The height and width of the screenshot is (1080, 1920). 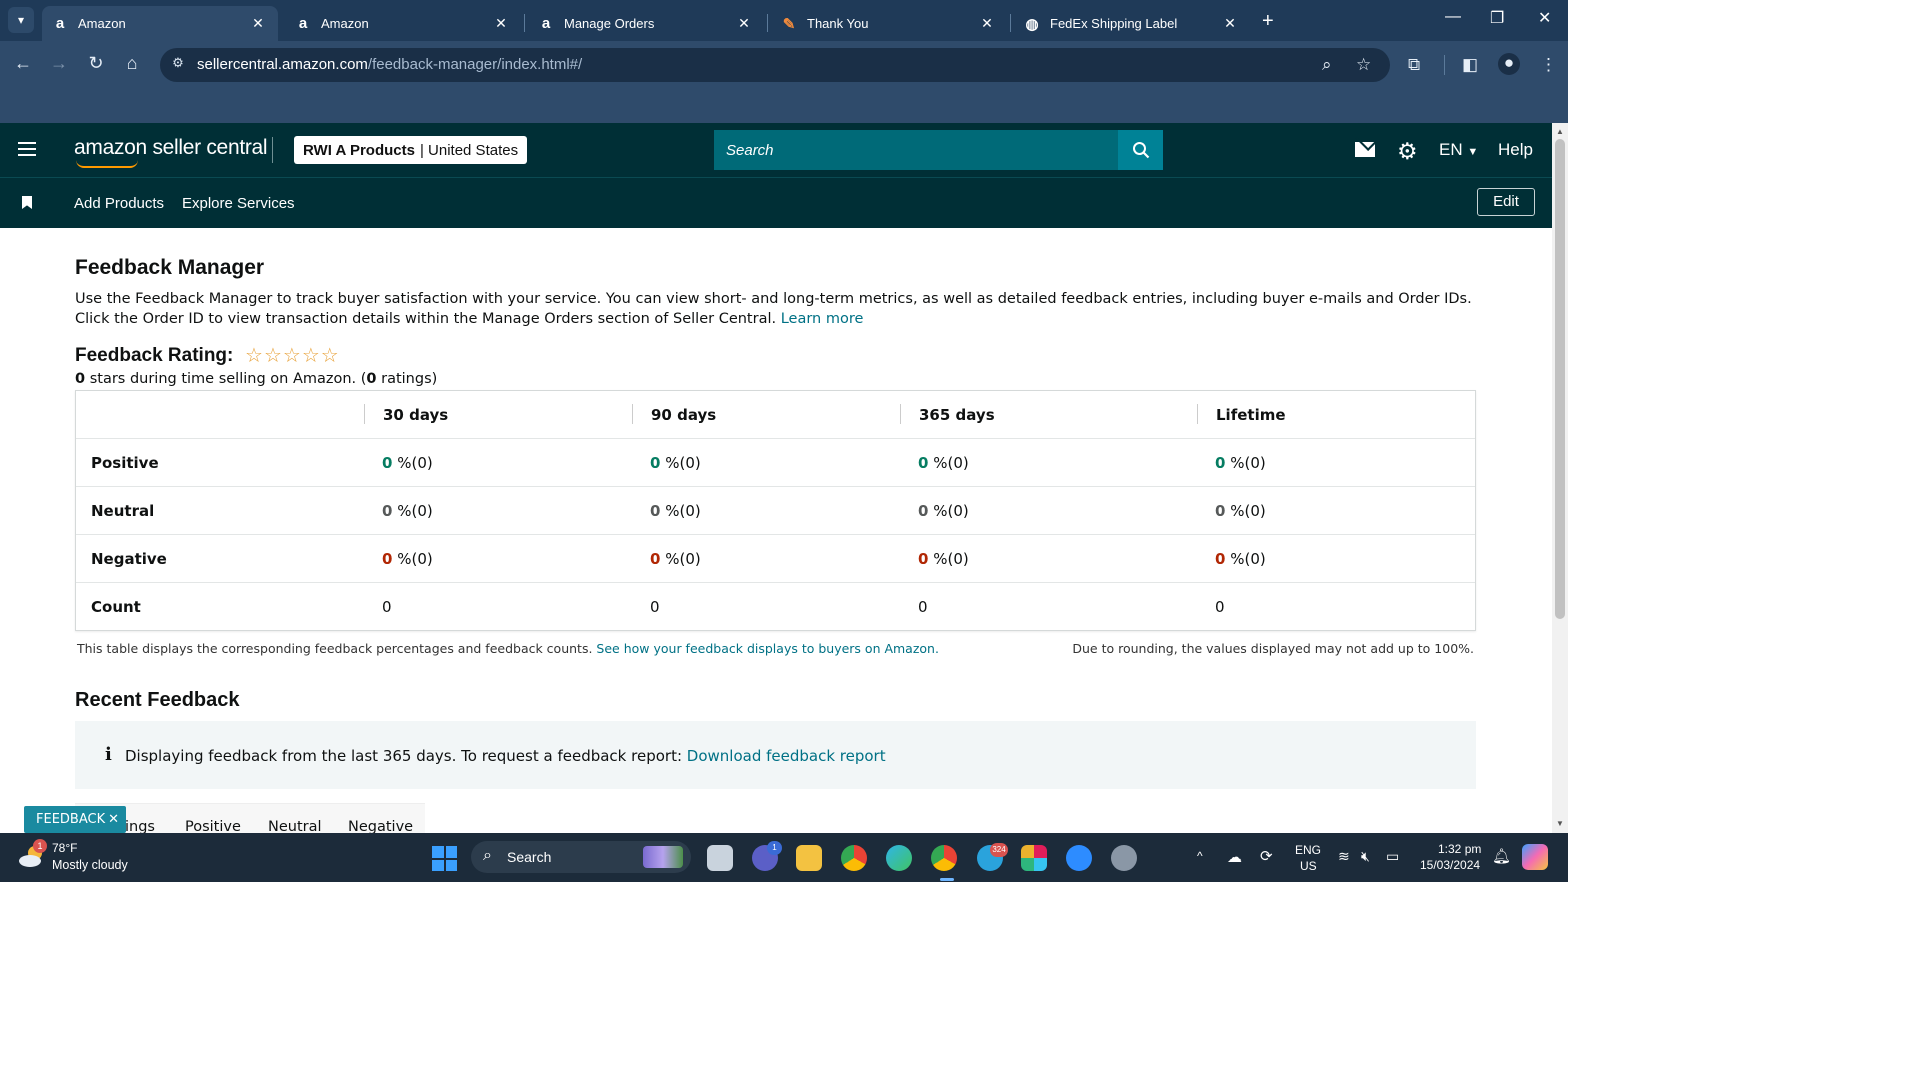 What do you see at coordinates (1034, 858) in the screenshot?
I see `slack-icon` at bounding box center [1034, 858].